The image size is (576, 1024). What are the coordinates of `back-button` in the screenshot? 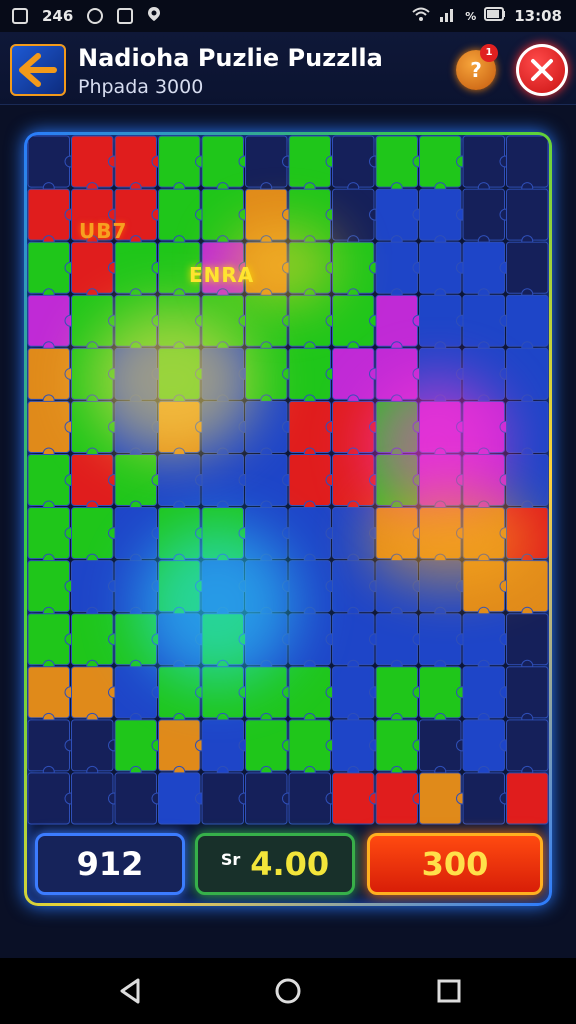 It's located at (38, 70).